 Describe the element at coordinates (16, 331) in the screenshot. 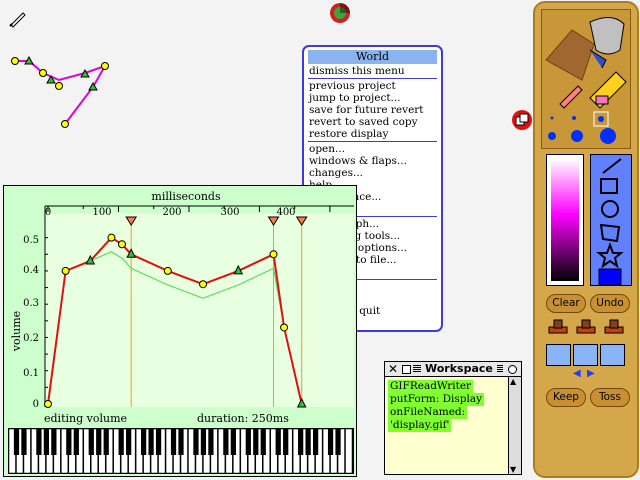

I see `y-axis-label: volume` at that location.